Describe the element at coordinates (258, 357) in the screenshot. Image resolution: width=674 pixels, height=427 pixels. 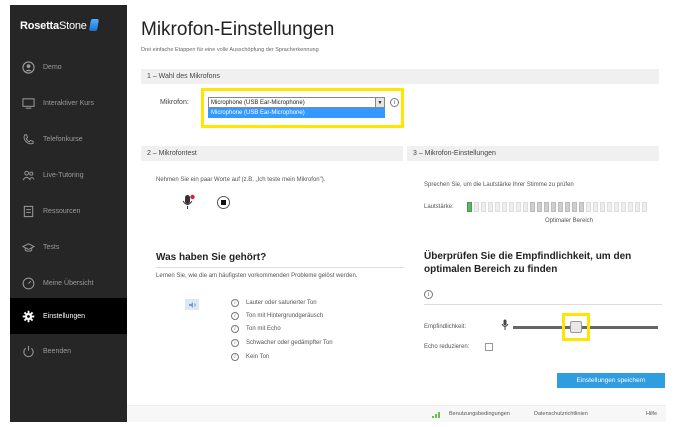
I see `issue-label: Kein Ton` at that location.